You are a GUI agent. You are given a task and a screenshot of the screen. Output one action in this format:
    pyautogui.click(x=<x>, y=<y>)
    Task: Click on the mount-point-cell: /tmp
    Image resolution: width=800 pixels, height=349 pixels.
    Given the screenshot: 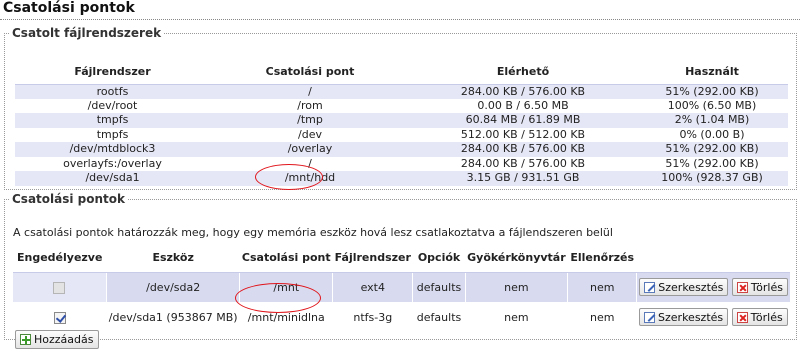 What is the action you would take?
    pyautogui.click(x=310, y=120)
    